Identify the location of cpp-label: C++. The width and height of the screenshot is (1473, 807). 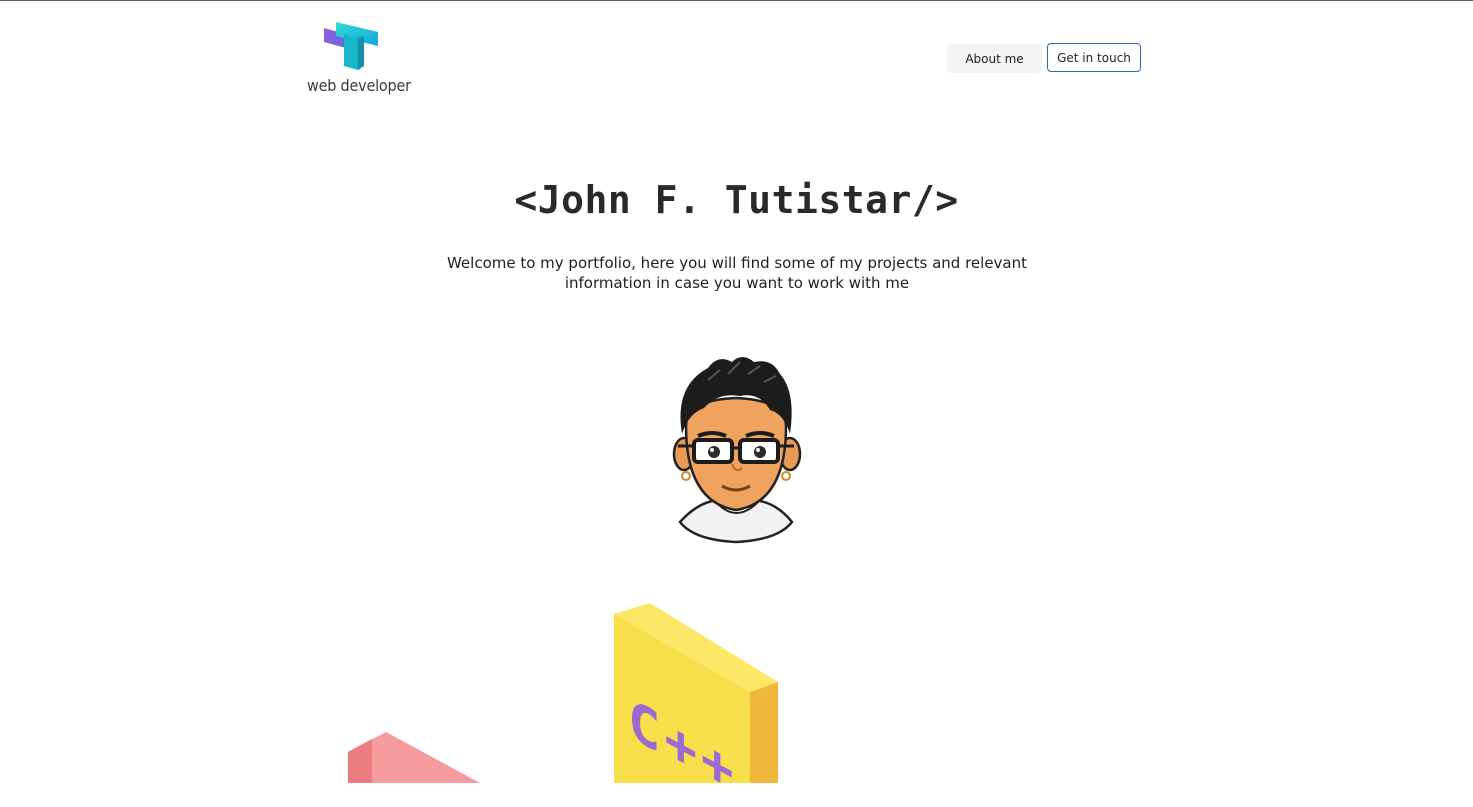
(683, 746).